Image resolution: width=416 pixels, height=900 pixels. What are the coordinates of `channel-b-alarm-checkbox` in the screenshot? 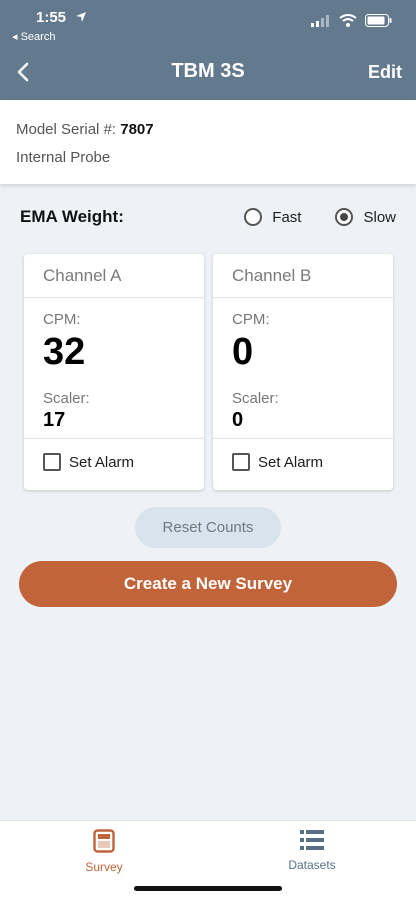 It's located at (241, 462).